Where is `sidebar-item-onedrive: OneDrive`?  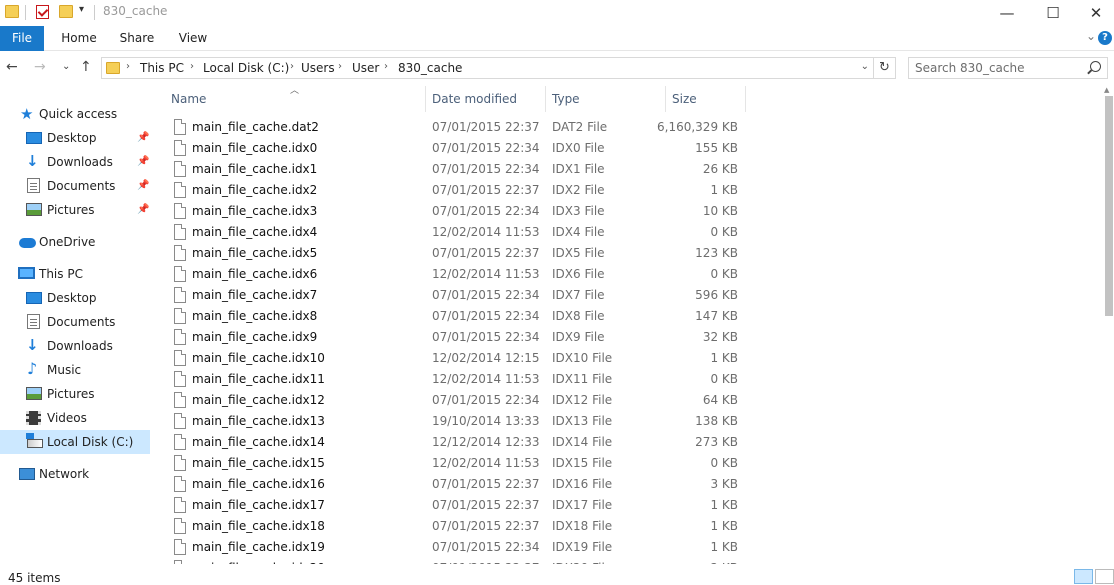
sidebar-item-onedrive: OneDrive is located at coordinates (75, 242).